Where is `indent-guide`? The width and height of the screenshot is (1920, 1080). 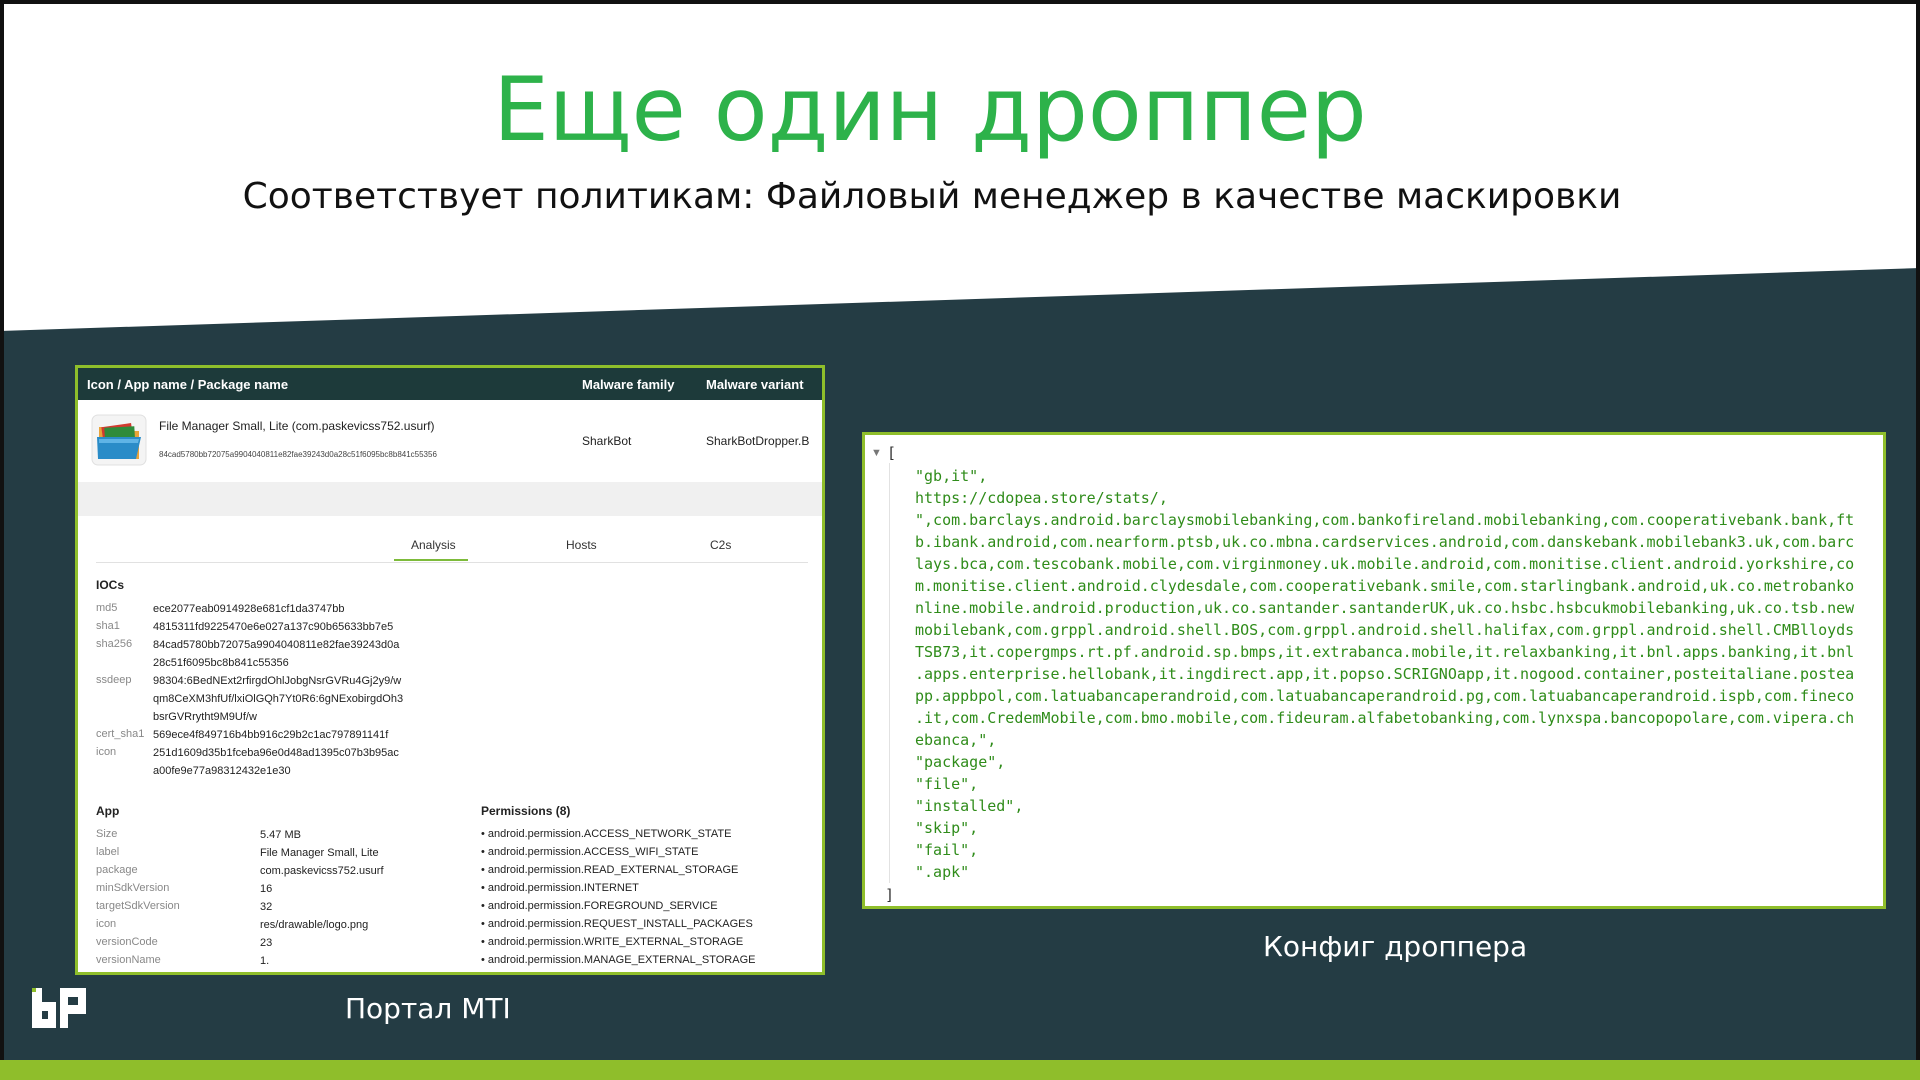 indent-guide is located at coordinates (889, 673).